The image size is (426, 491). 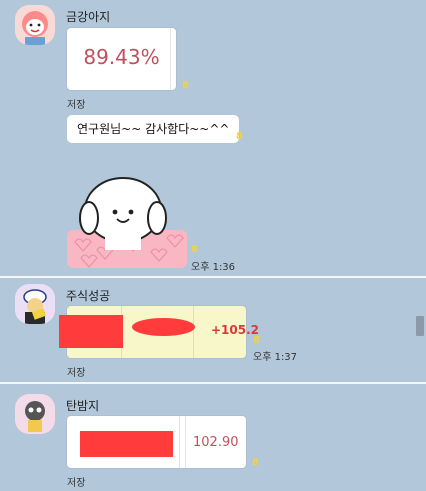 I want to click on amount-value: +105.2, so click(x=235, y=330).